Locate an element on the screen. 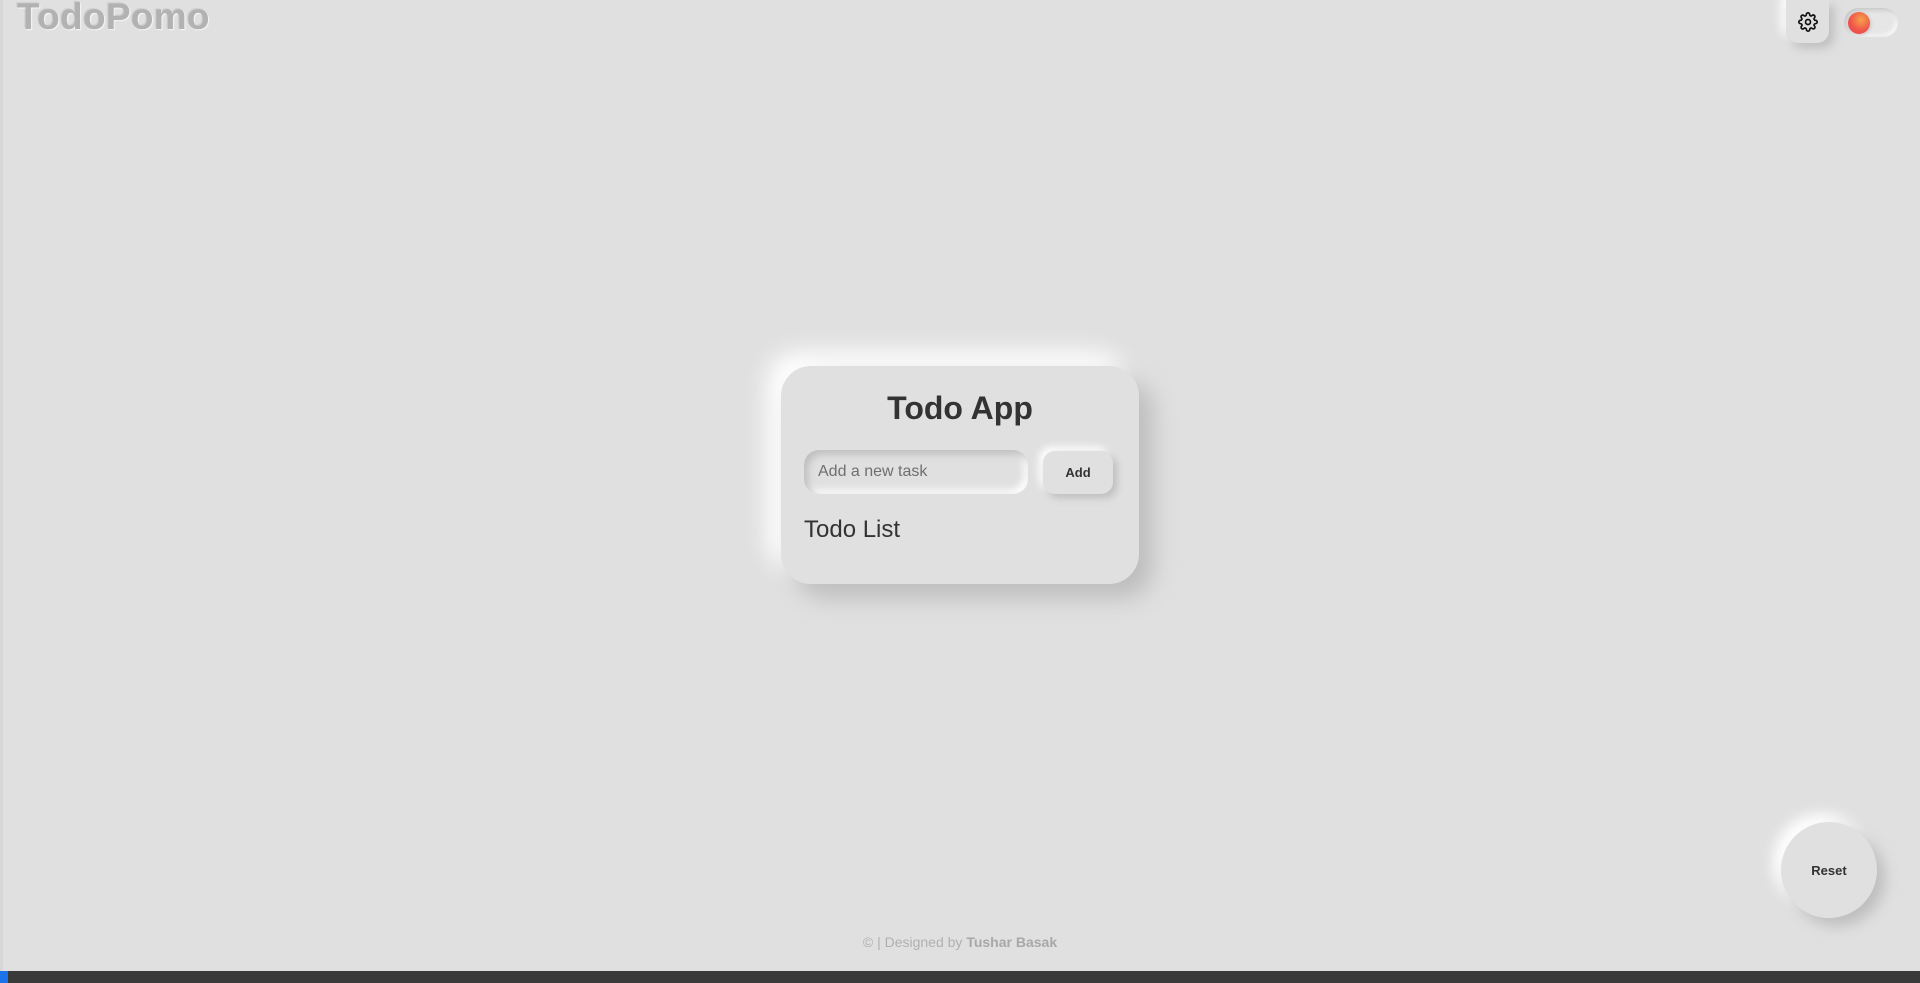 This screenshot has height=983, width=1920. brand-logo: TodoPomo is located at coordinates (113, 18).